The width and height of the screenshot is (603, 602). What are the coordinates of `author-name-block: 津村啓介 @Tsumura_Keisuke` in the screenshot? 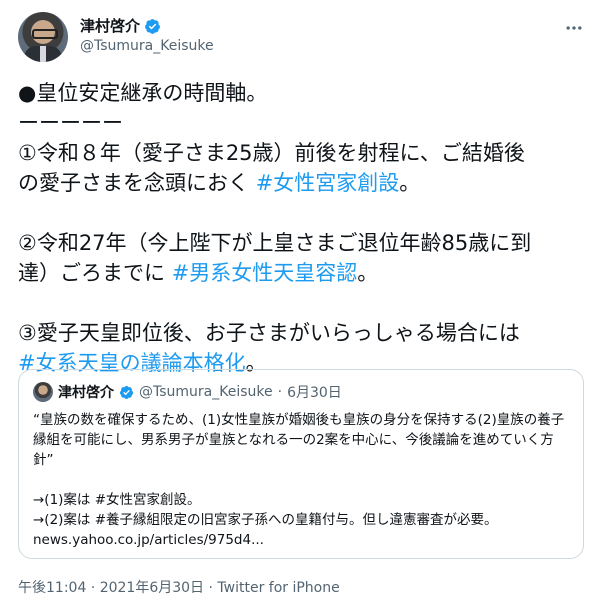 It's located at (147, 36).